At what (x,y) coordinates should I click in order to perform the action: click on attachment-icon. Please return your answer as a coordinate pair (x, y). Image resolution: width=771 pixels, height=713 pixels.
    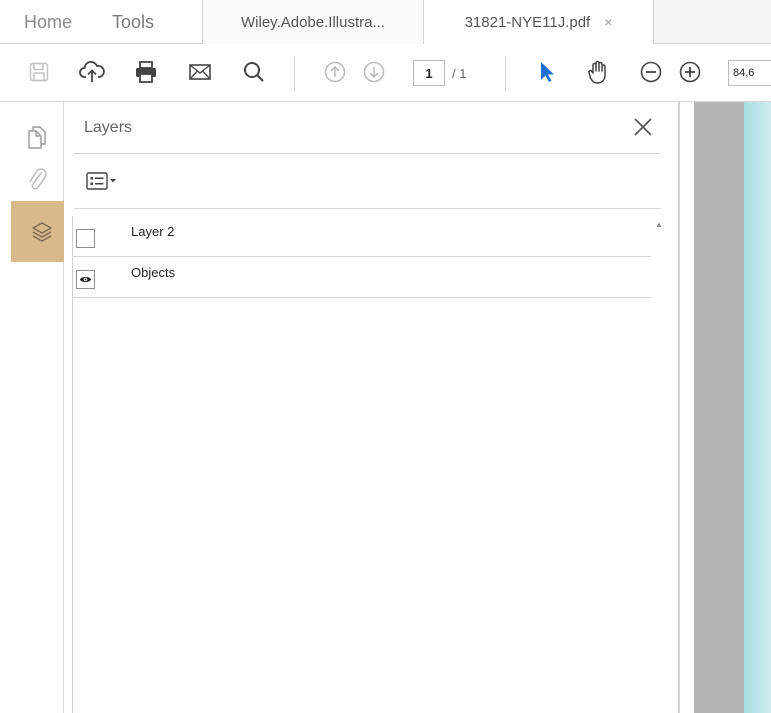
    Looking at the image, I should click on (37, 180).